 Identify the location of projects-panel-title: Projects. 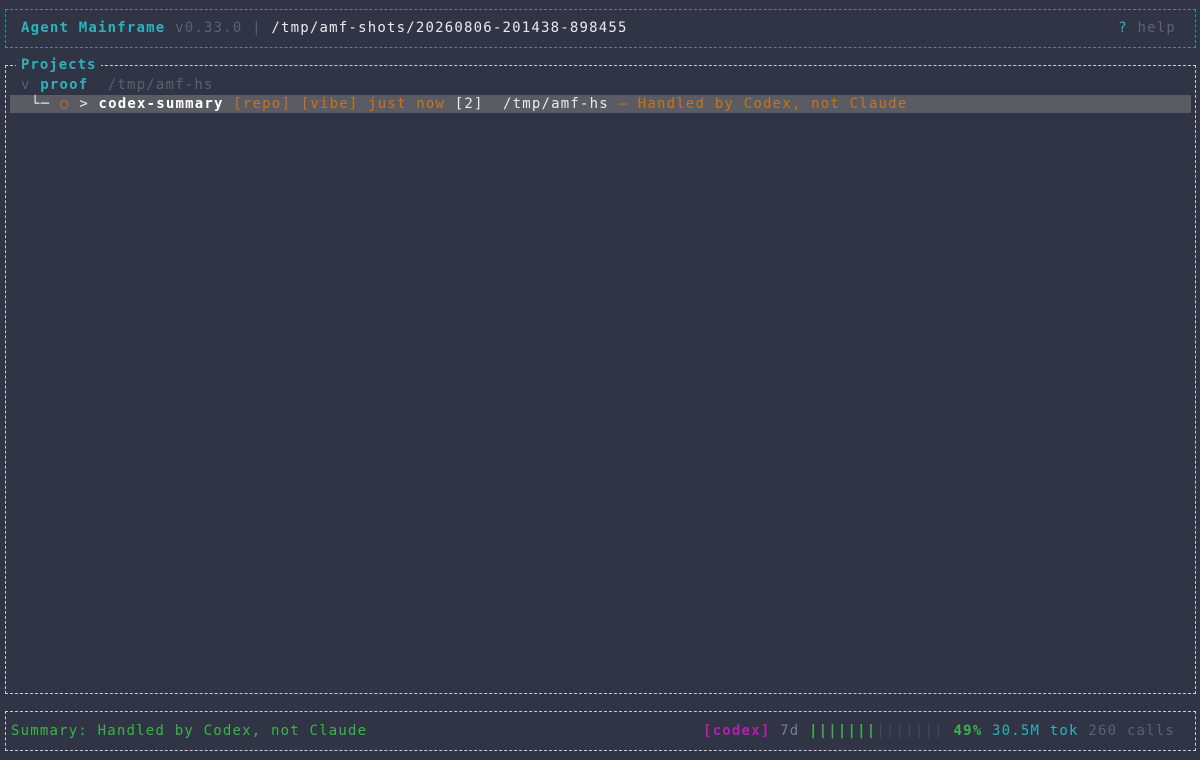
(59, 65).